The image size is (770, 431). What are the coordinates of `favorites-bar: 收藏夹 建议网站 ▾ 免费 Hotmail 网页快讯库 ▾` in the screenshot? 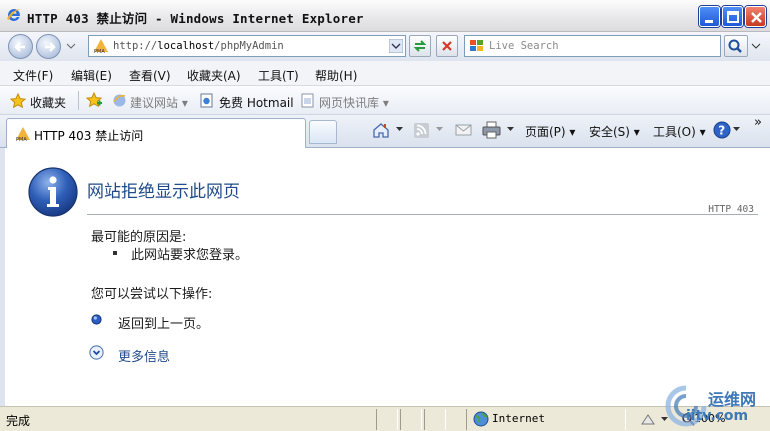 It's located at (385, 100).